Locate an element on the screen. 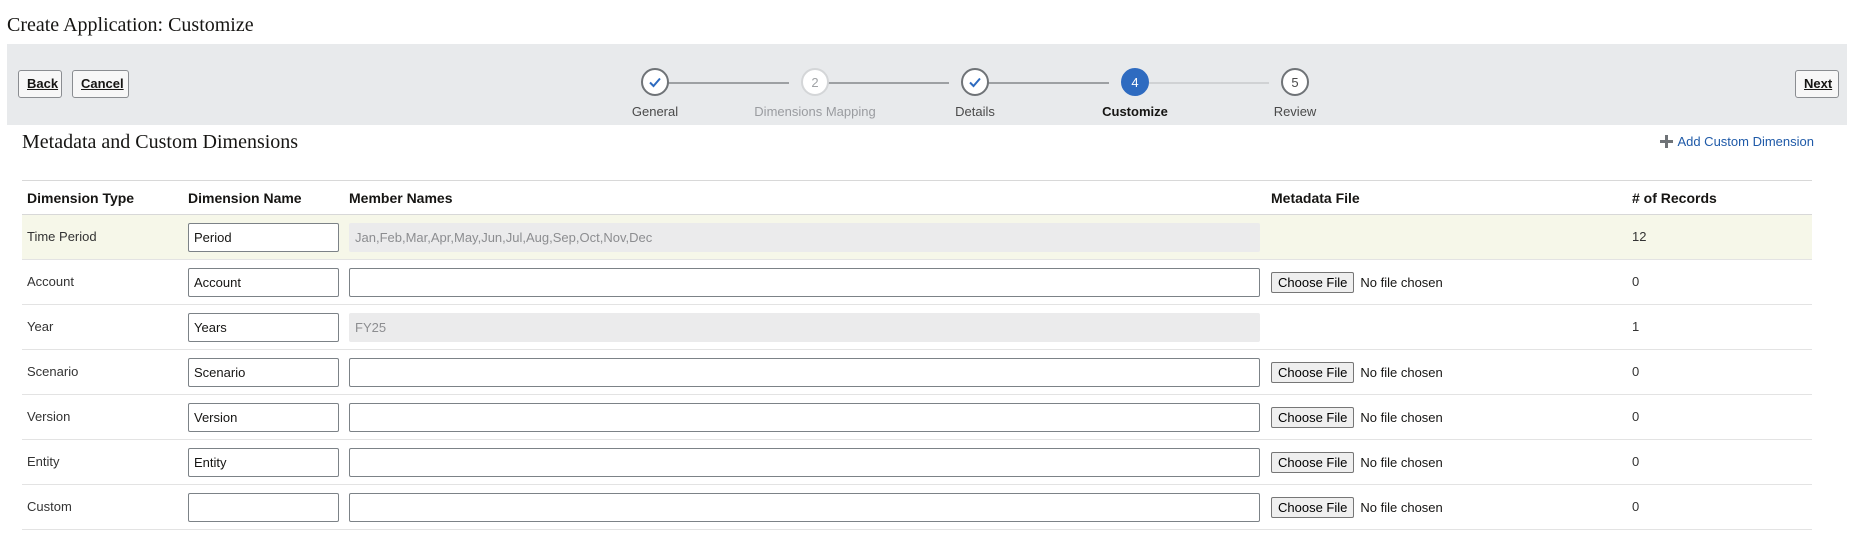  train-step-customize: 4 Customize is located at coordinates (1135, 93).